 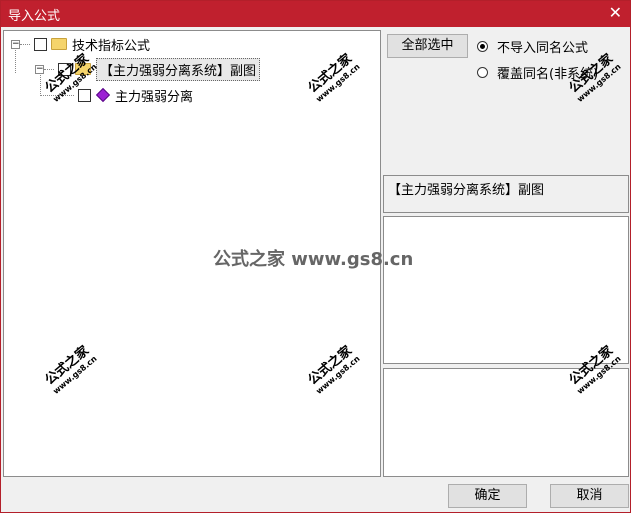 What do you see at coordinates (59, 44) in the screenshot?
I see `folder-icon` at bounding box center [59, 44].